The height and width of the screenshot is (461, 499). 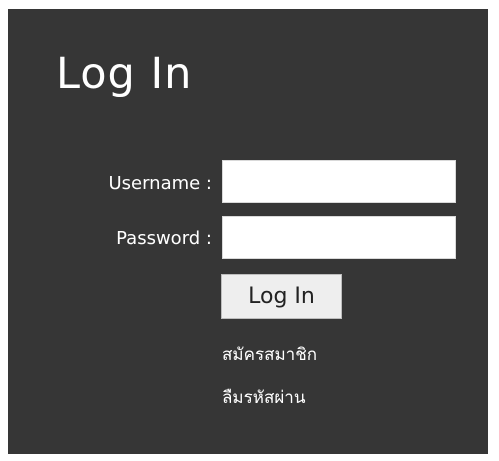 What do you see at coordinates (339, 237) in the screenshot?
I see `password-input` at bounding box center [339, 237].